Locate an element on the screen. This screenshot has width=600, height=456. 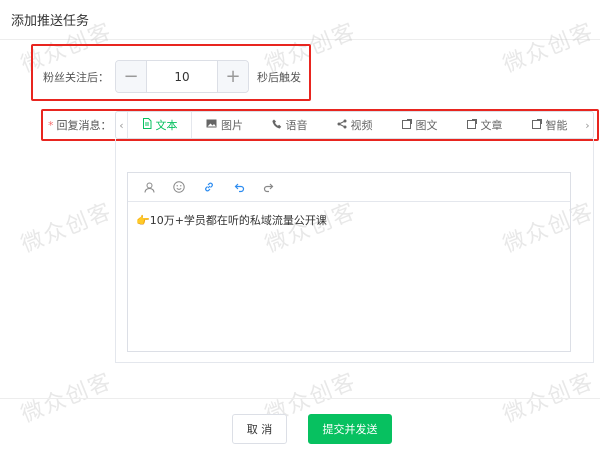
delay-stepper: − 10 + is located at coordinates (182, 76).